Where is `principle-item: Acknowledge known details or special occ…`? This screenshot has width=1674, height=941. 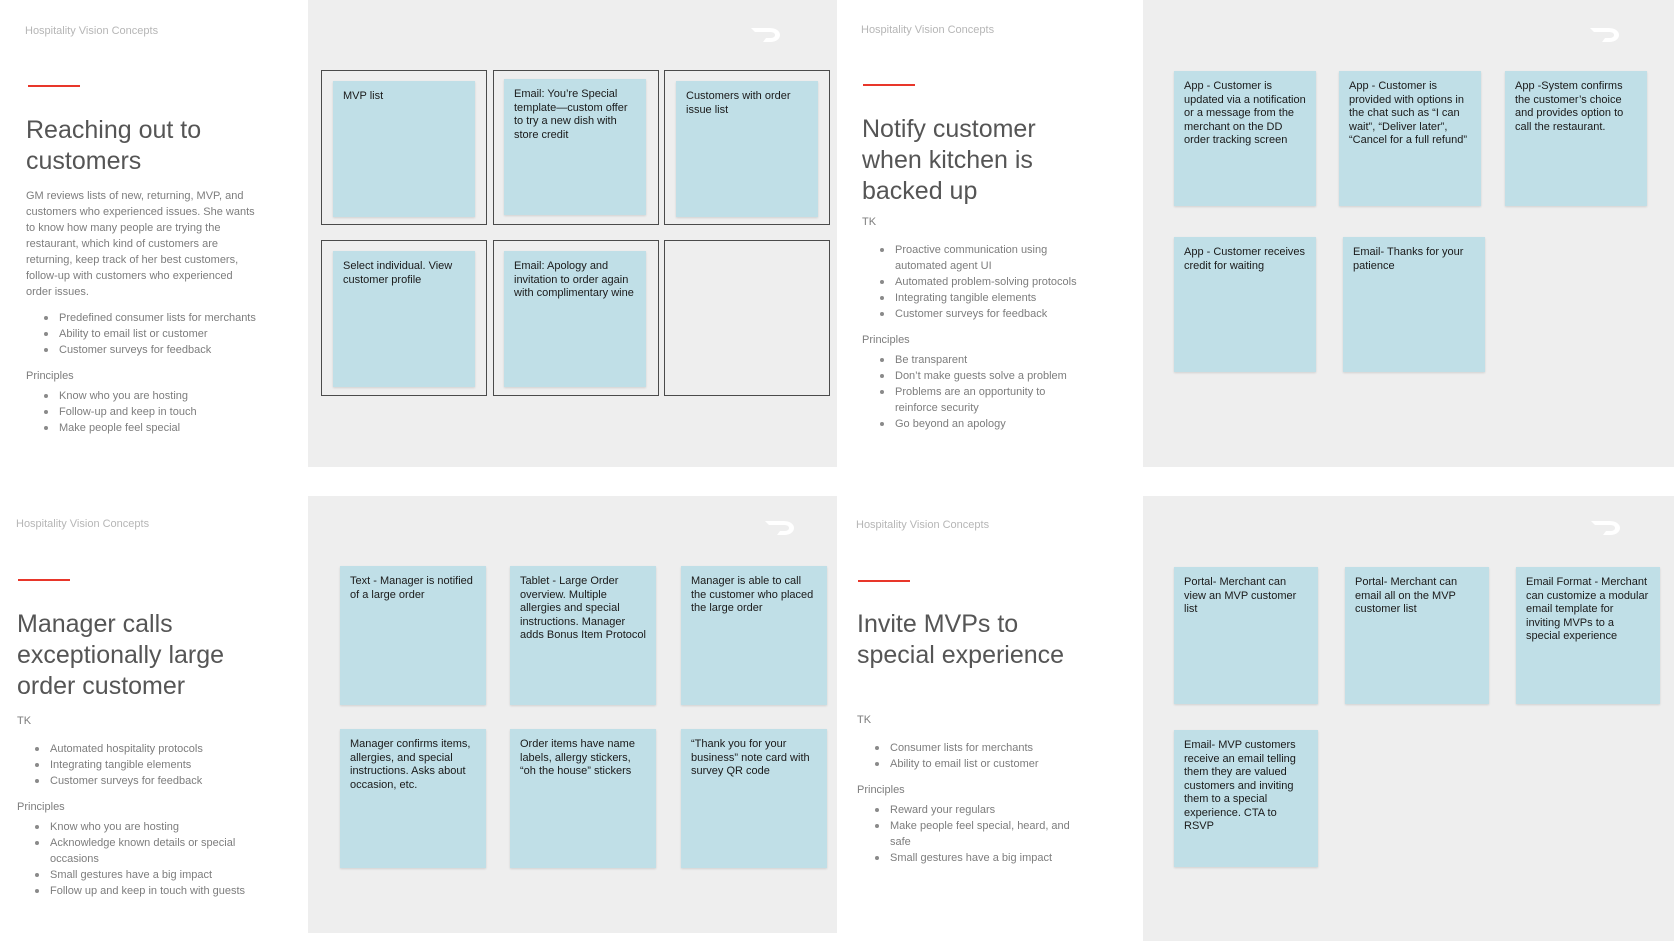
principle-item: Acknowledge known details or special occ… is located at coordinates (142, 851).